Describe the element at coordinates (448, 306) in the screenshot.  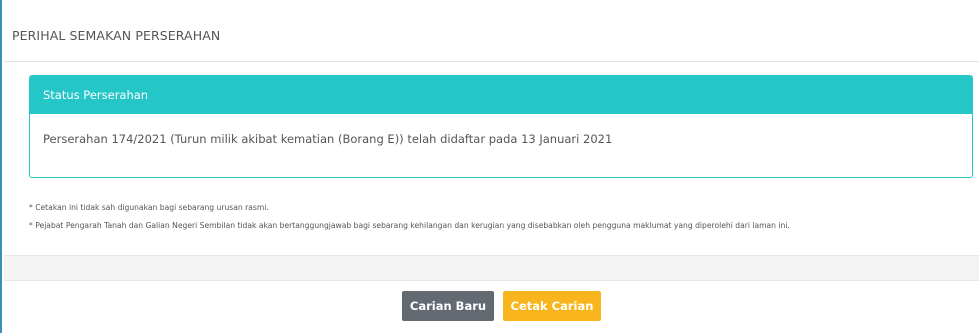
I see `new-search-button: Carian Baru` at that location.